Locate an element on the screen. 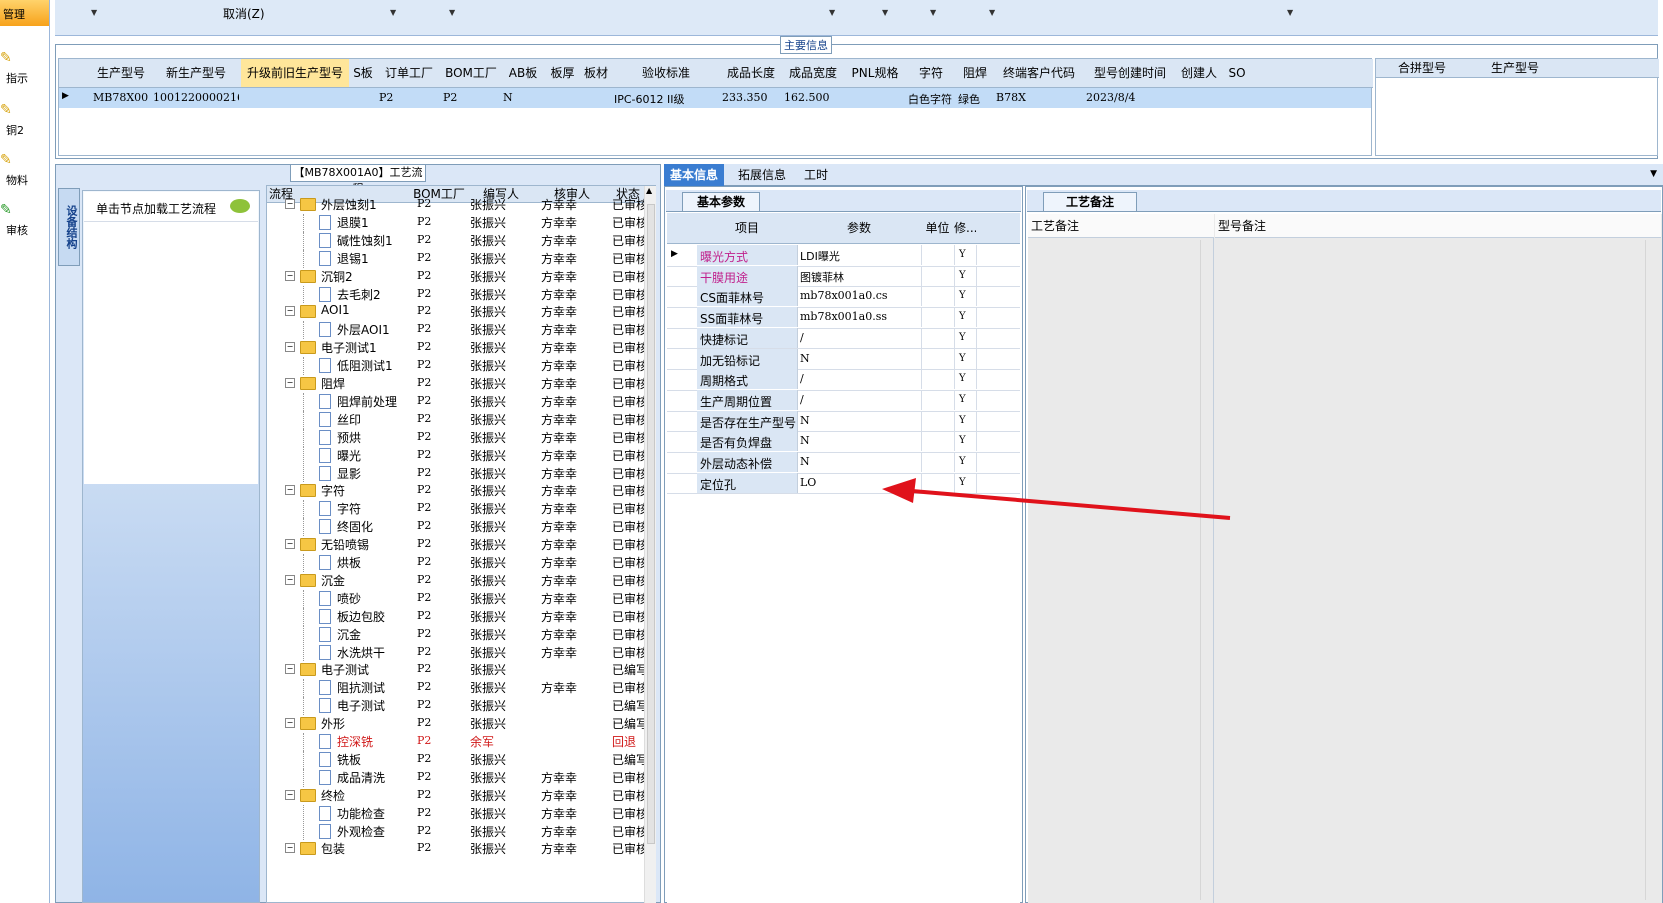  main-col-header: 终端客户代码 is located at coordinates (1039, 73).